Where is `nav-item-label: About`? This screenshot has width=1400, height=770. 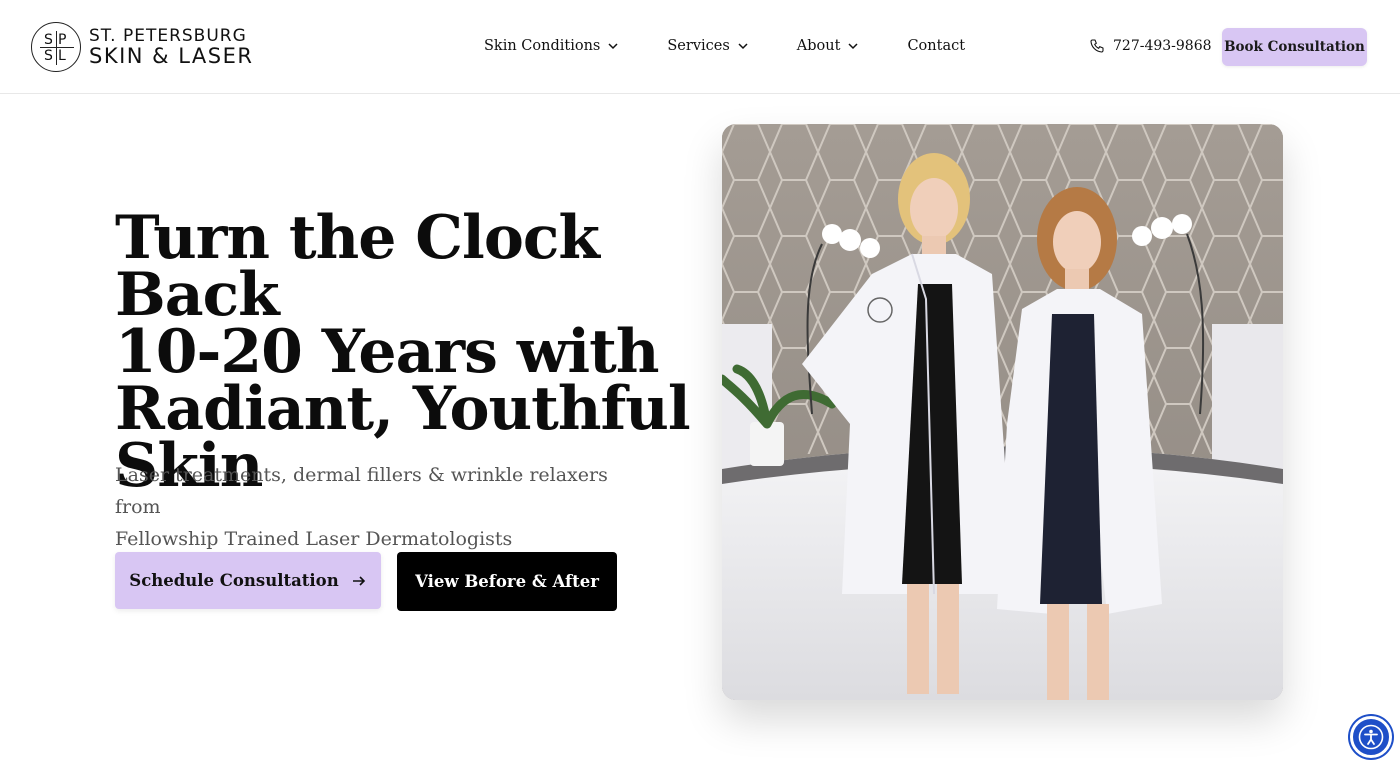 nav-item-label: About is located at coordinates (818, 46).